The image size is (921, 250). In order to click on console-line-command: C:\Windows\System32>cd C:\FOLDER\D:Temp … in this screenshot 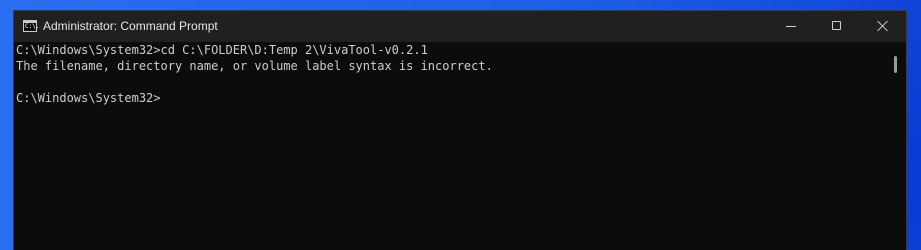, I will do `click(222, 50)`.